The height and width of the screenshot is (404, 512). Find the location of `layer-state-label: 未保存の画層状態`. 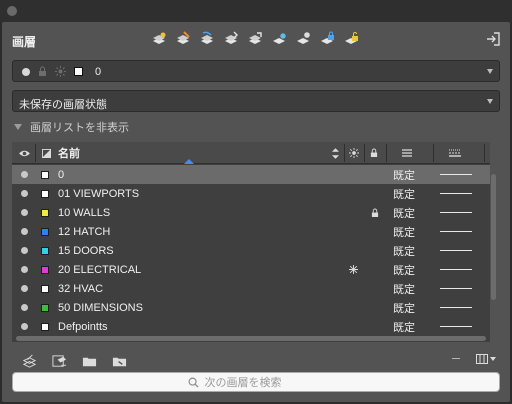

layer-state-label: 未保存の画層状態 is located at coordinates (63, 105).